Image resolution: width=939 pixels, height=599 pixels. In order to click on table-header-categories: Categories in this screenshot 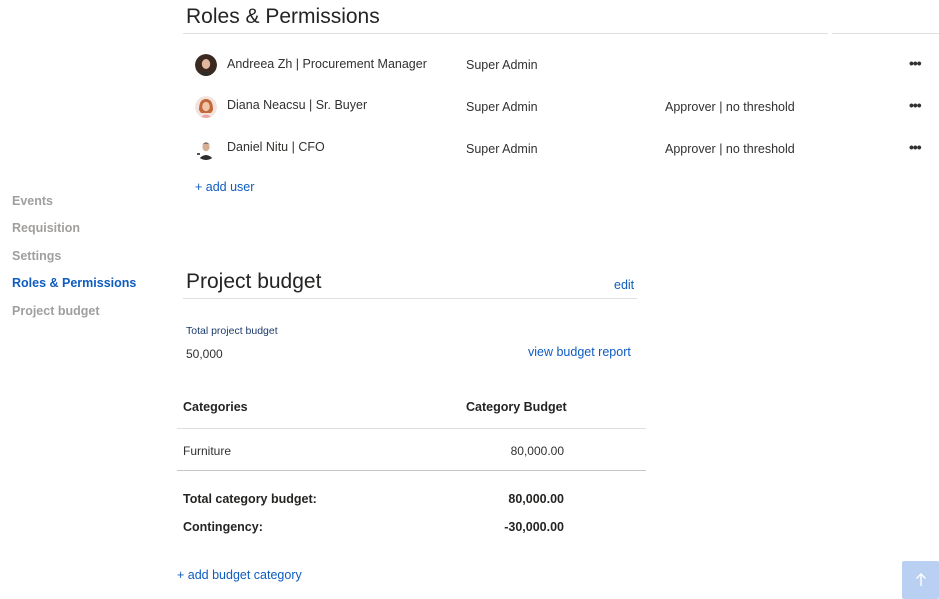, I will do `click(215, 407)`.